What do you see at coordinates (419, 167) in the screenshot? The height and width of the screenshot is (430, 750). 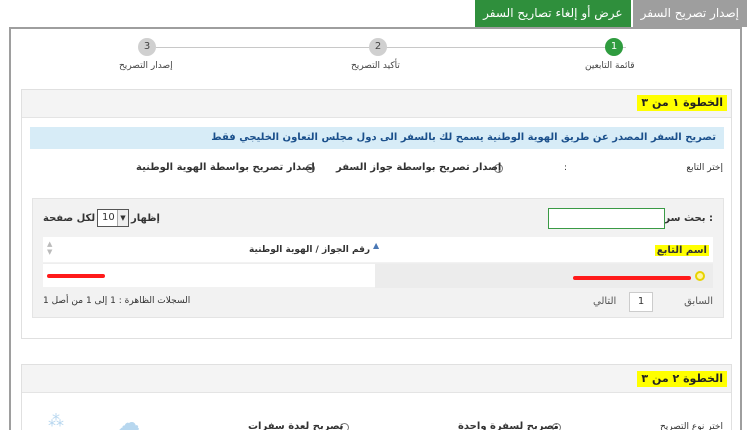 I see `passport-option-label: إصدار تصريح بواسطة جواز السفر` at bounding box center [419, 167].